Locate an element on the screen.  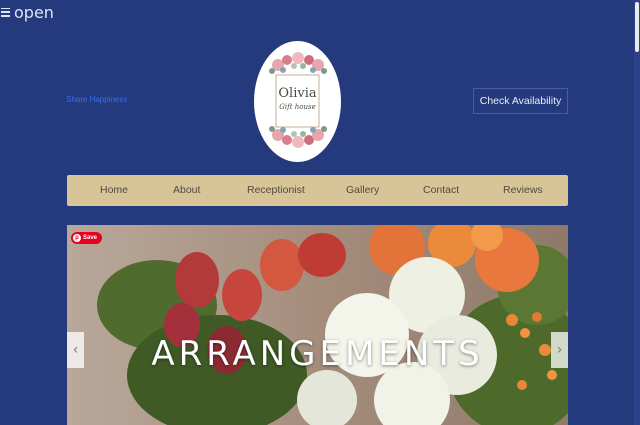
hamburger-icon is located at coordinates (5, 12).